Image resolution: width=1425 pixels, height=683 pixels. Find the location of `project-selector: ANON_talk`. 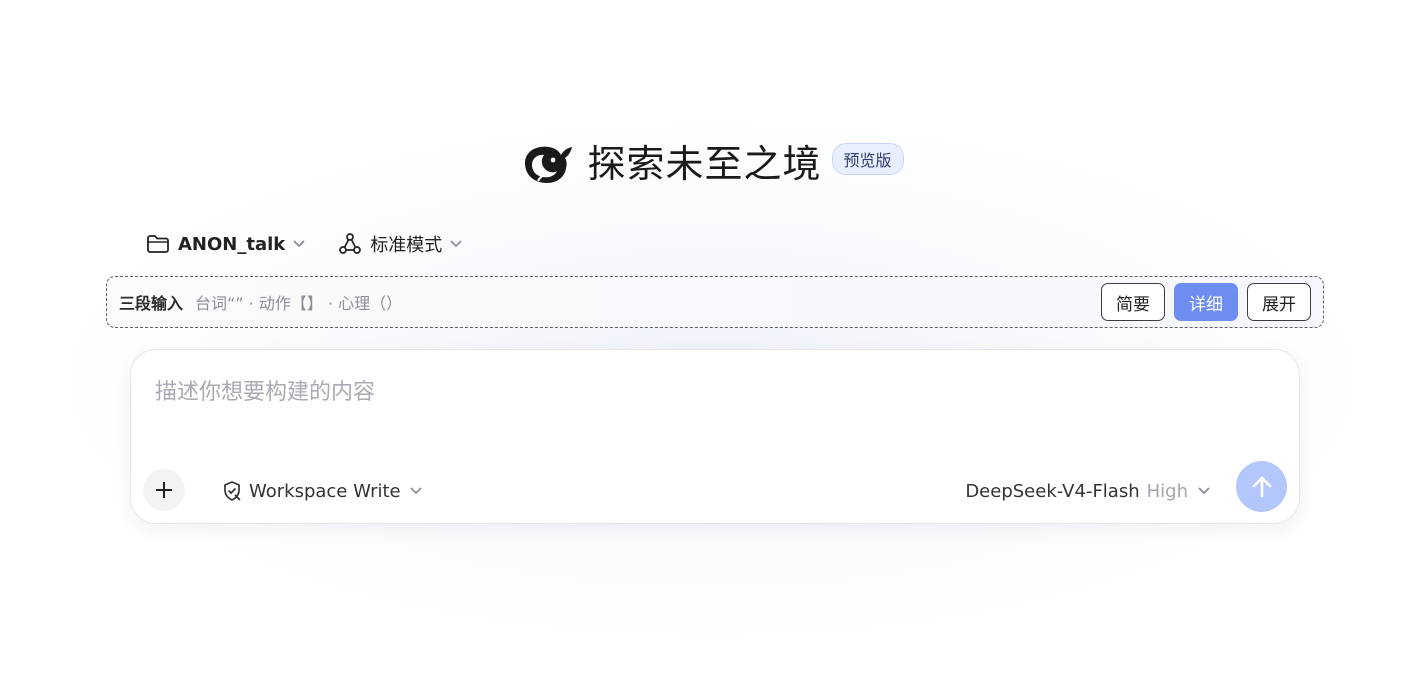

project-selector: ANON_talk is located at coordinates (226, 244).